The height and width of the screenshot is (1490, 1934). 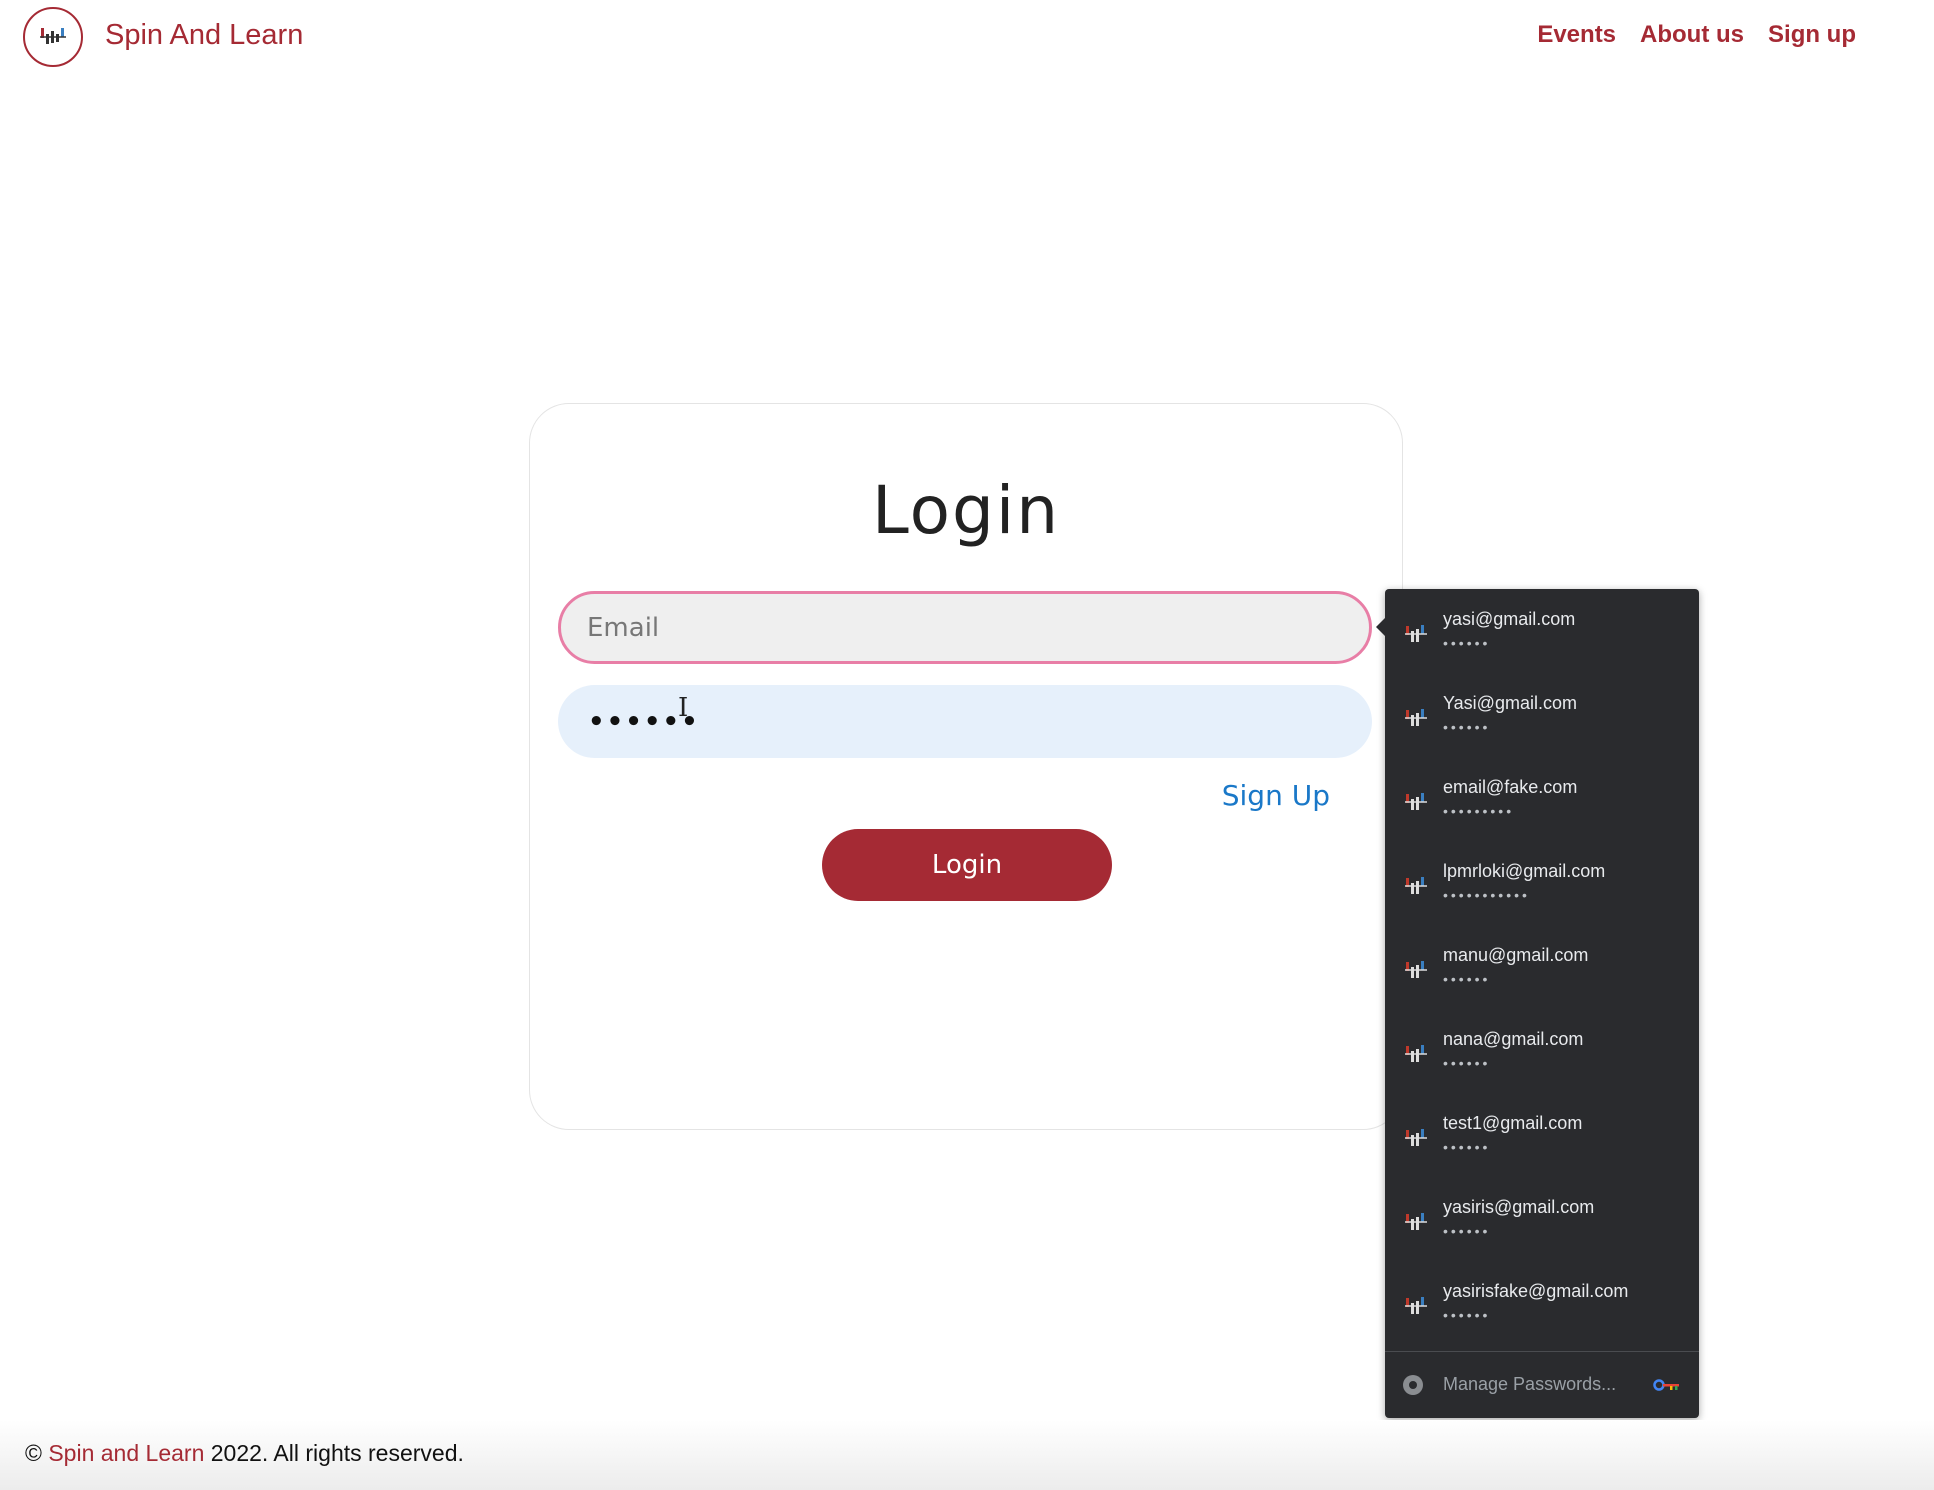 I want to click on main-nav: Events About us Sign up, so click(x=1696, y=35).